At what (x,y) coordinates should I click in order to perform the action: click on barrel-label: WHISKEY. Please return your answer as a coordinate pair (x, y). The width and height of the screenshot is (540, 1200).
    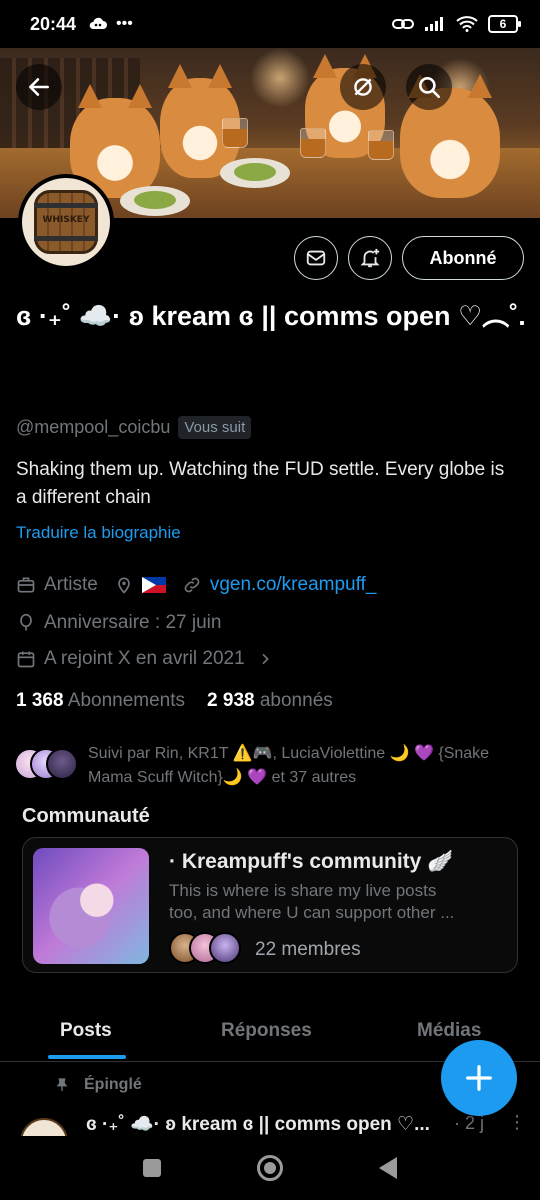
    Looking at the image, I should click on (66, 220).